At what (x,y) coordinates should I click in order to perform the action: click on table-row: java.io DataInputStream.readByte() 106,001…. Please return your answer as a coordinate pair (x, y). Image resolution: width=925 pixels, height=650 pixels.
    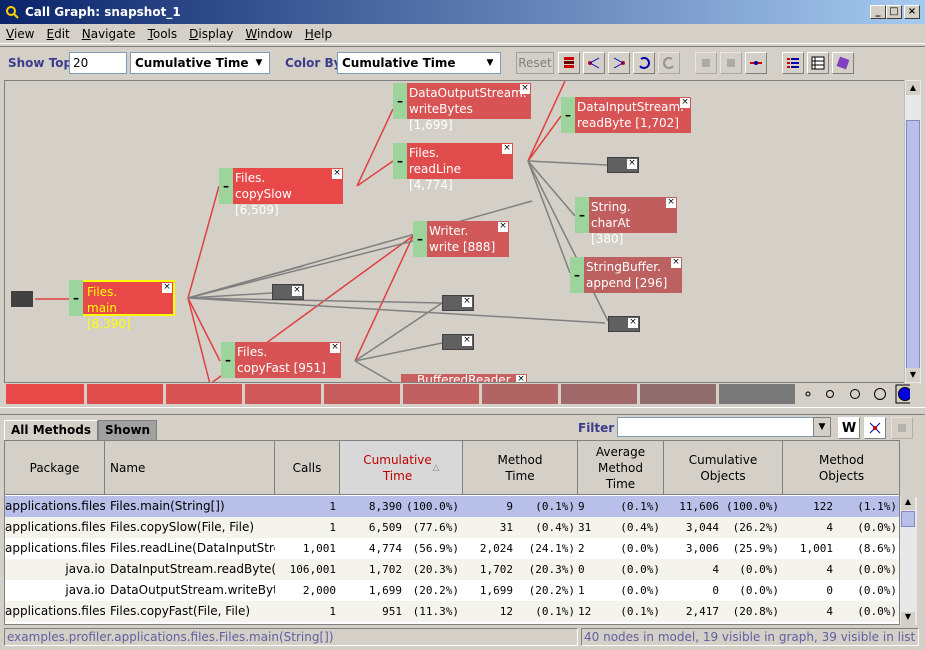
    Looking at the image, I should click on (452, 569).